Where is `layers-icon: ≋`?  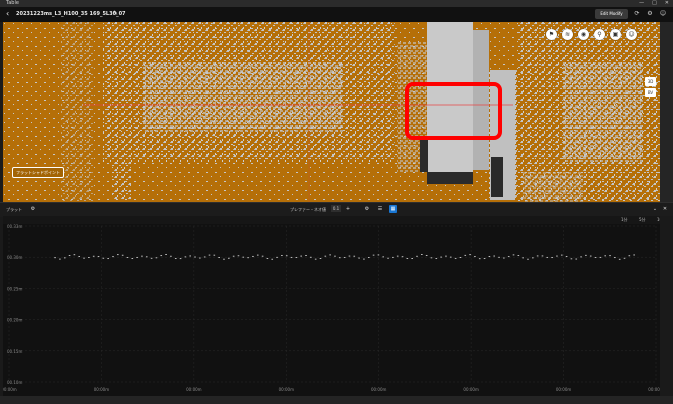 layers-icon: ≋ is located at coordinates (567, 34).